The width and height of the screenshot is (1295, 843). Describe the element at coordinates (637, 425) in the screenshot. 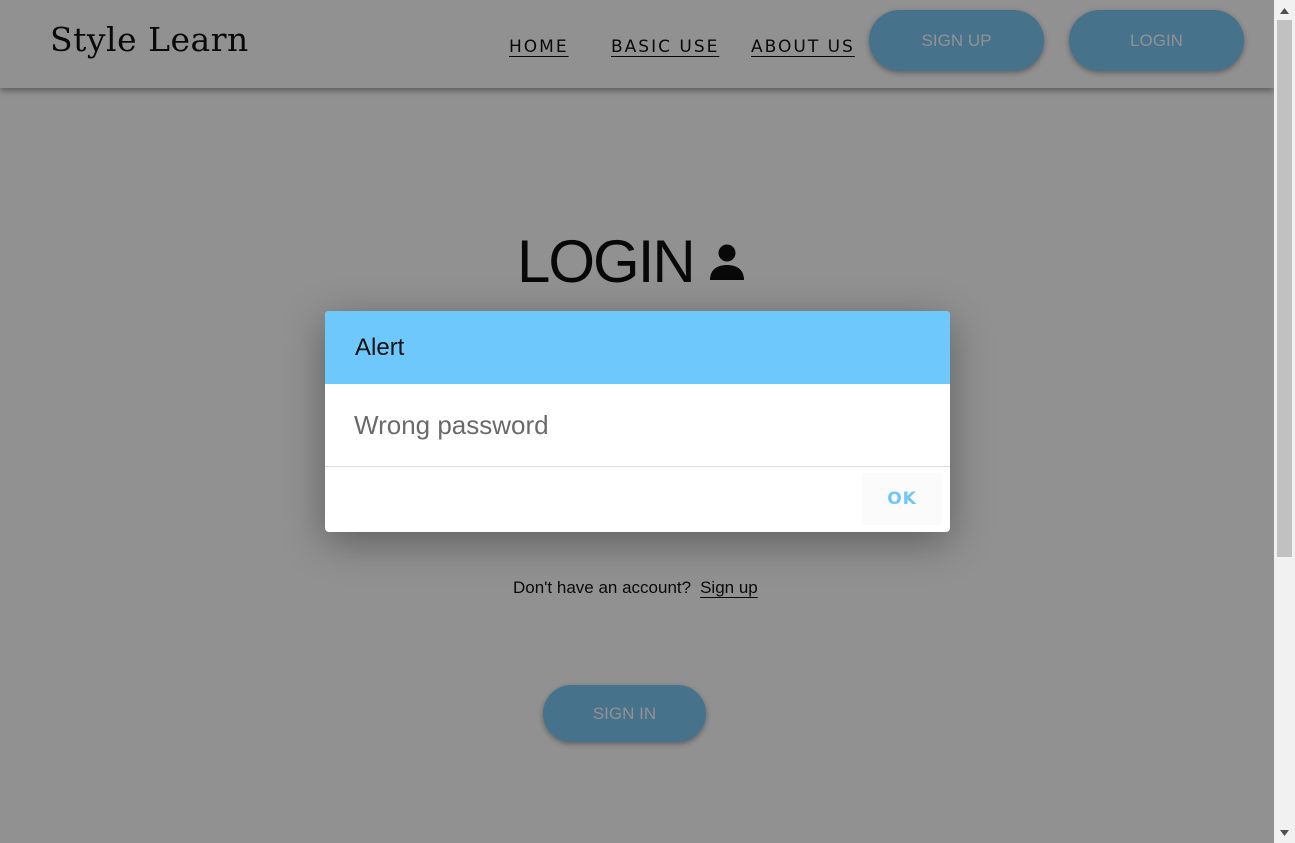

I see `dialog-body: Wrong password` at that location.